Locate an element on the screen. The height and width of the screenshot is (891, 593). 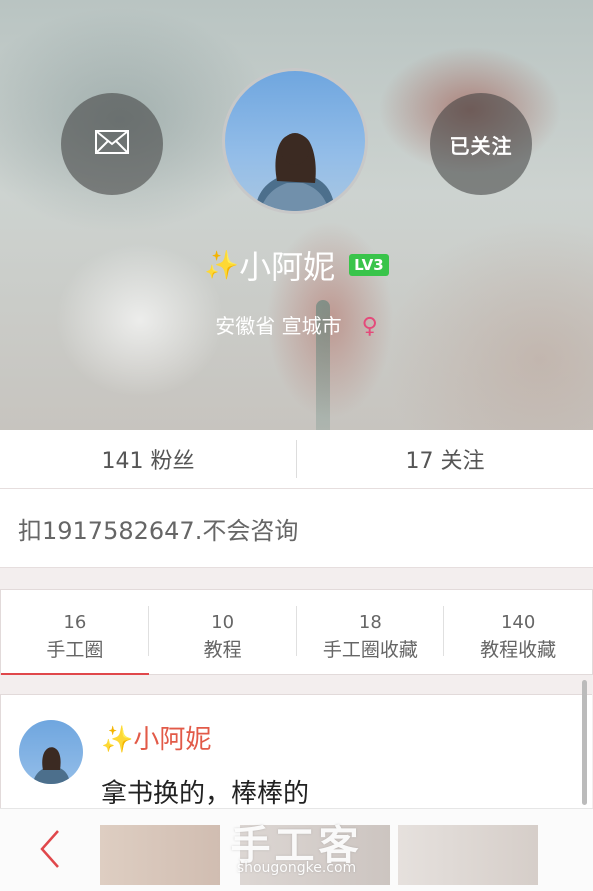
content-tabs: 16 手工圈 10 教程 18 手工圈收藏 140 教程收藏 is located at coordinates (296, 632).